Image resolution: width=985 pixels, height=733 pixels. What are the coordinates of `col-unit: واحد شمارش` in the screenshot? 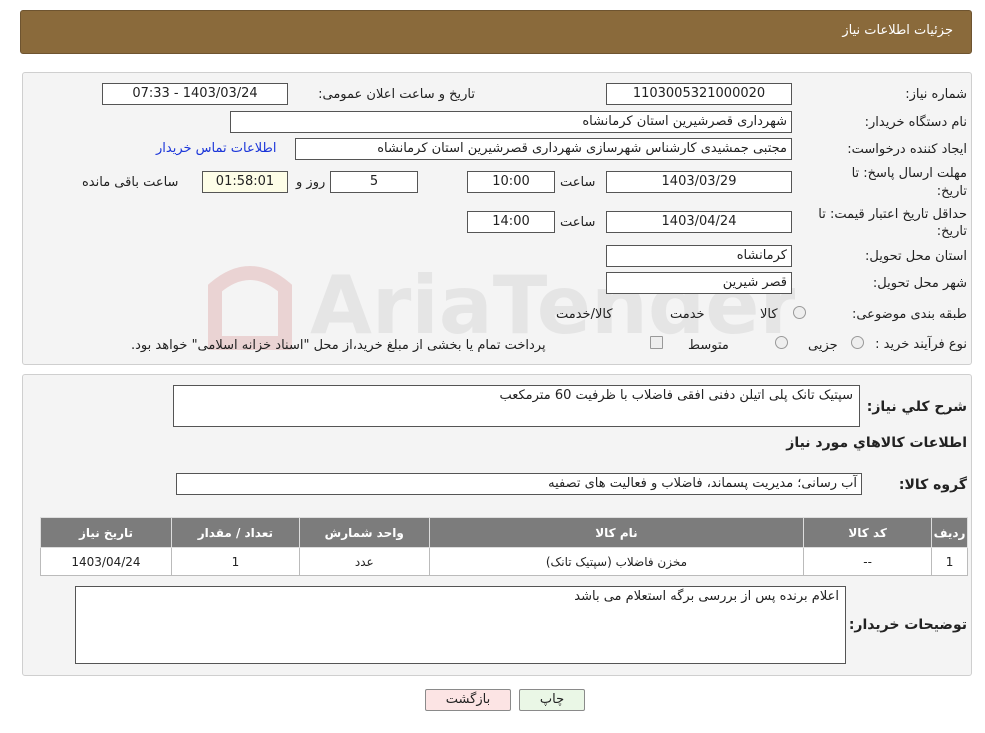 It's located at (364, 532).